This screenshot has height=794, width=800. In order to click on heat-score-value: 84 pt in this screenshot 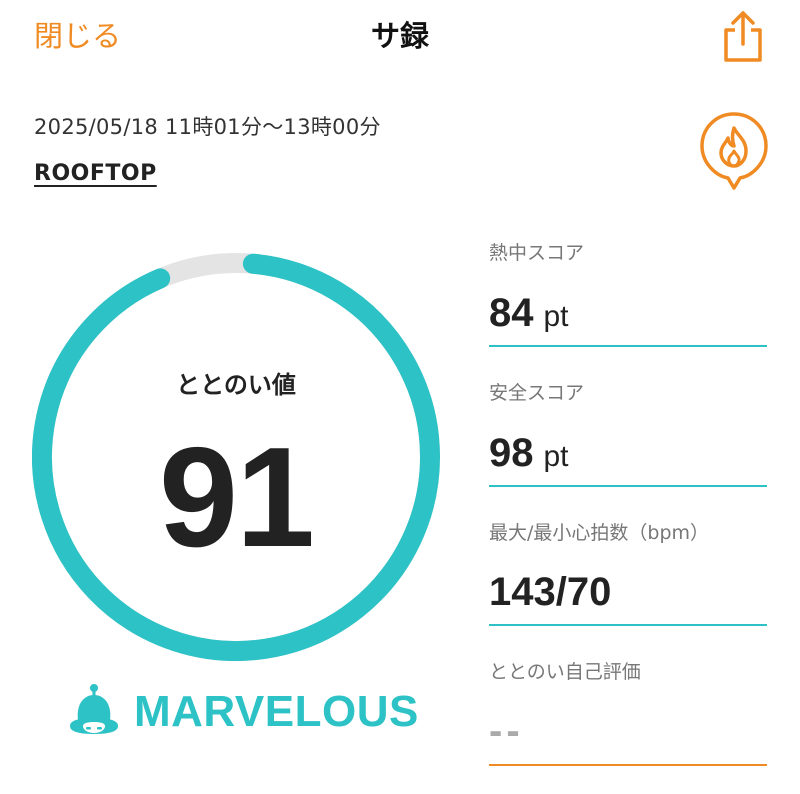, I will do `click(529, 313)`.